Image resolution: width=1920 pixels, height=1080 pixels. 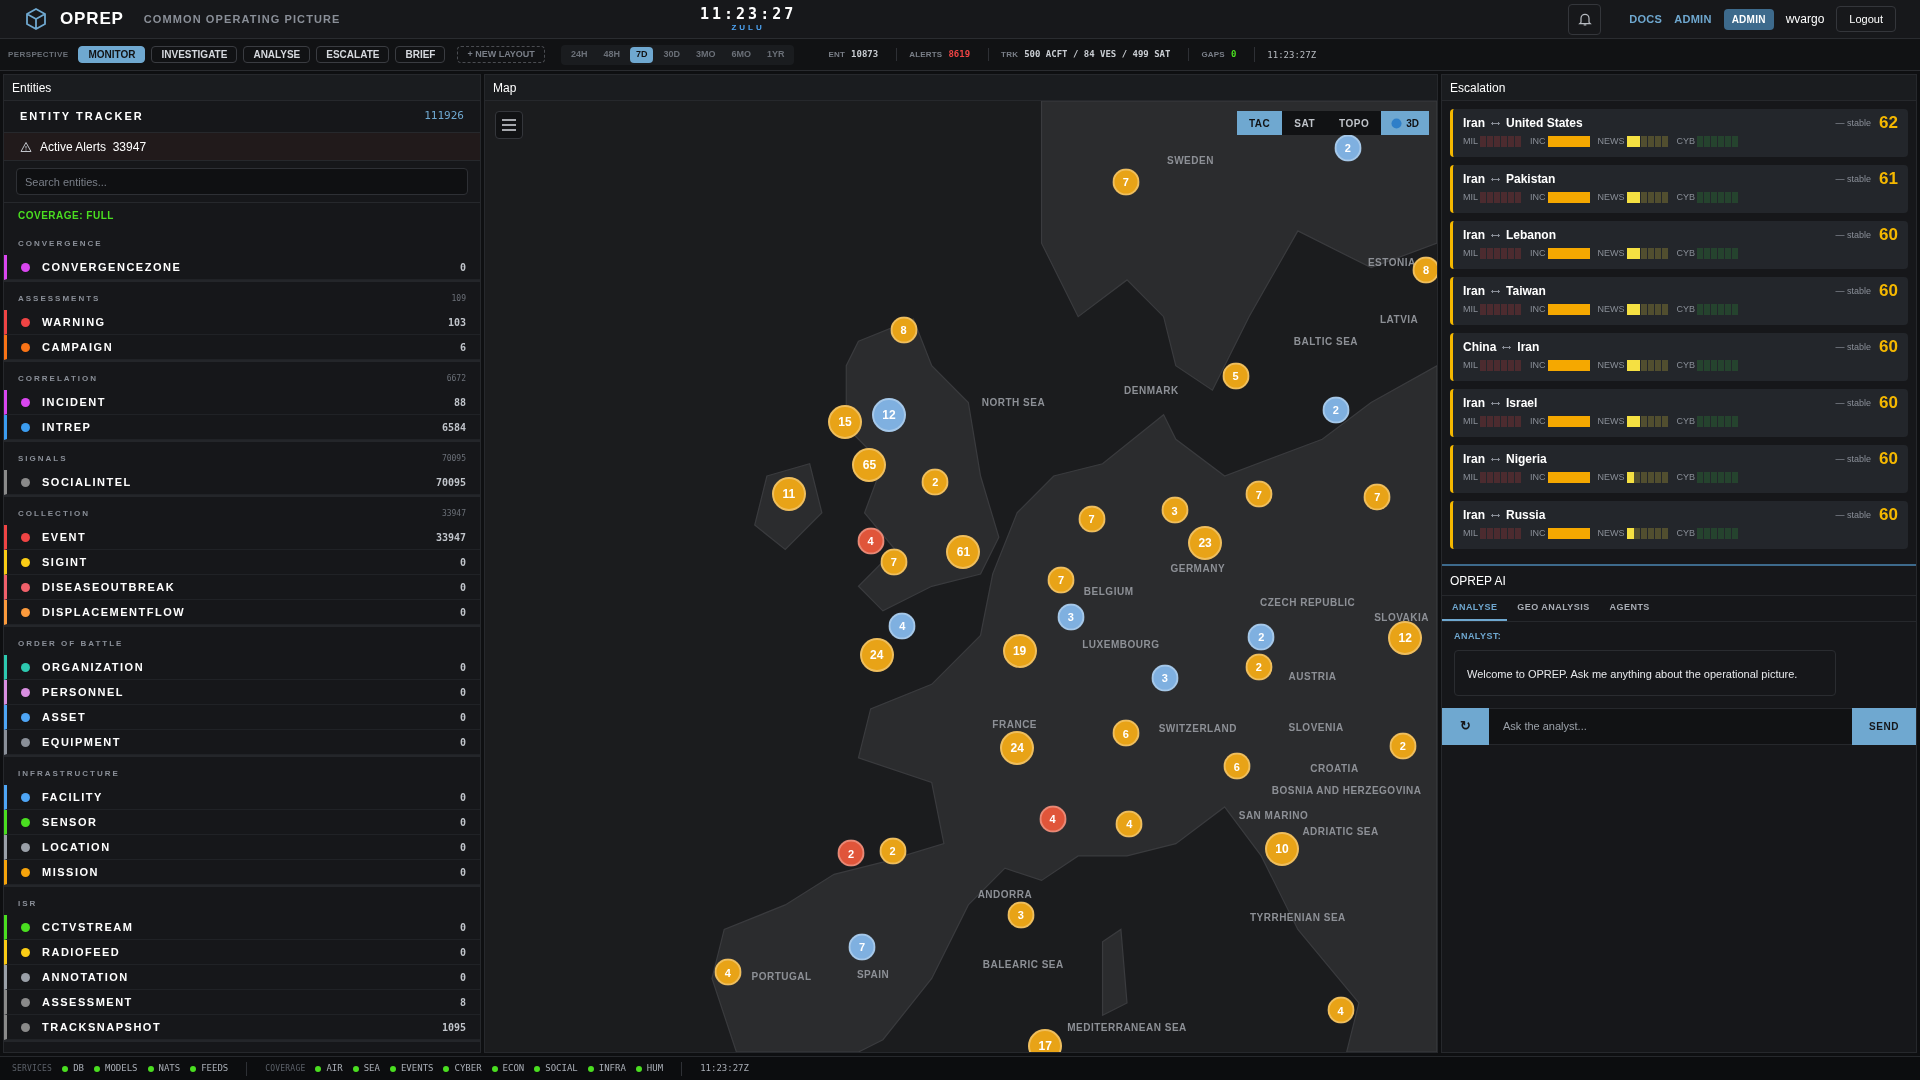 I want to click on coverage-status: COVERAGE: FULL, so click(x=66, y=215).